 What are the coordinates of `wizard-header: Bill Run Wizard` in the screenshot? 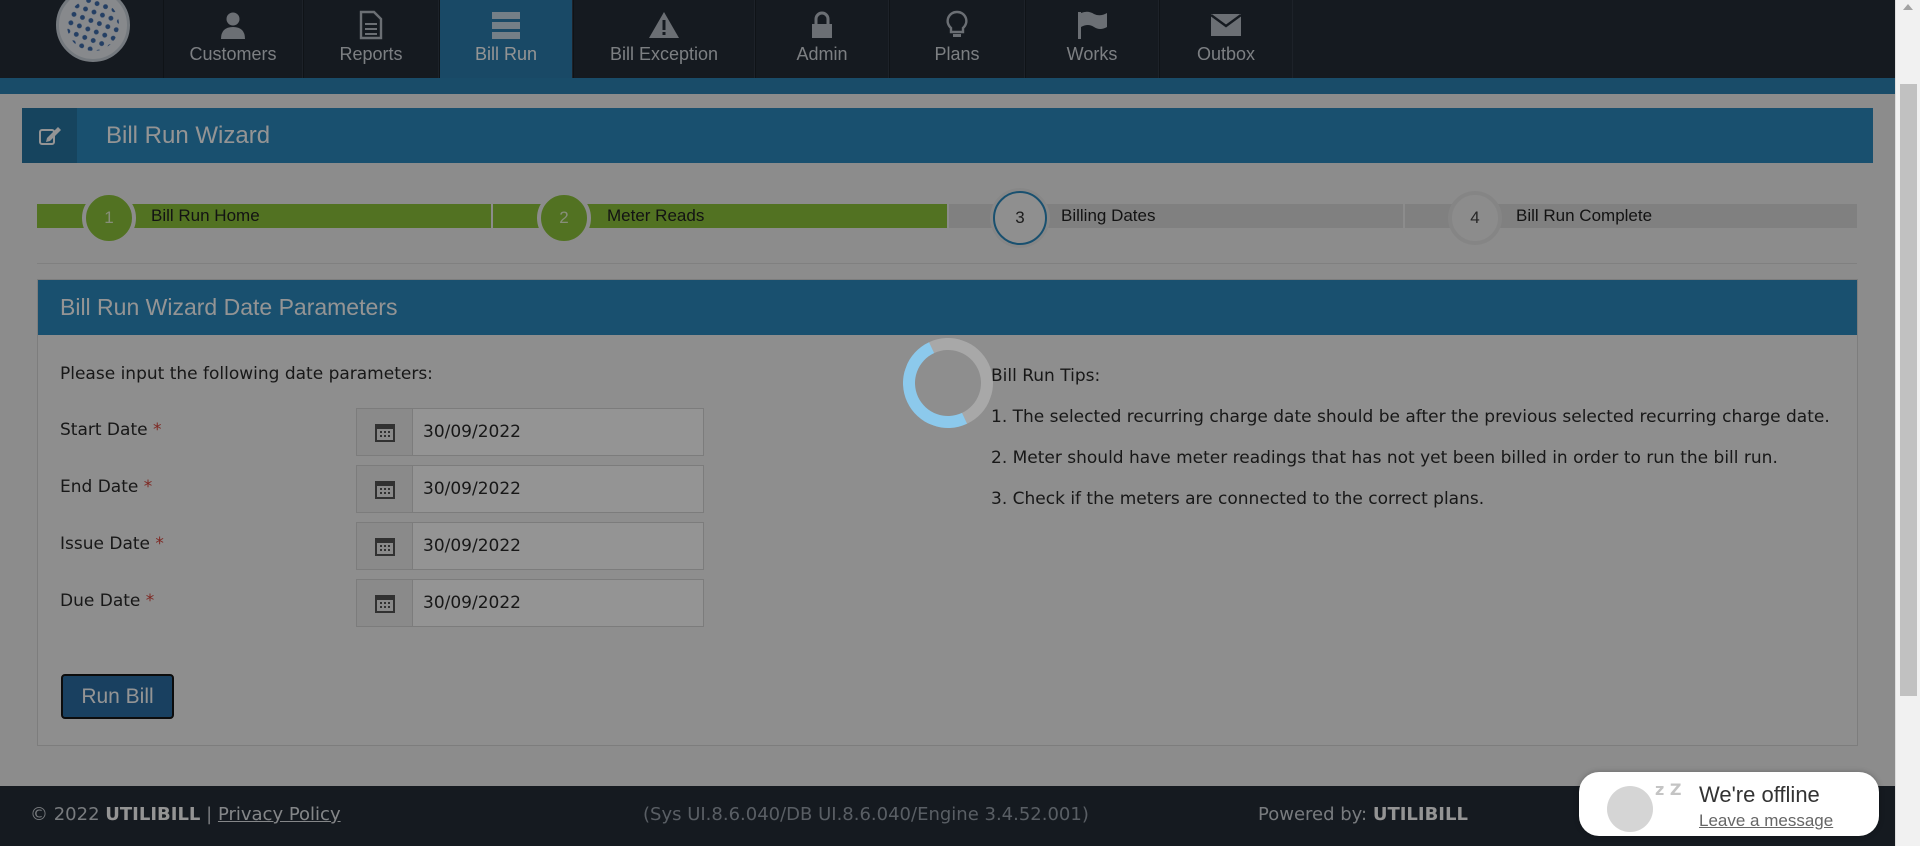 It's located at (947, 135).